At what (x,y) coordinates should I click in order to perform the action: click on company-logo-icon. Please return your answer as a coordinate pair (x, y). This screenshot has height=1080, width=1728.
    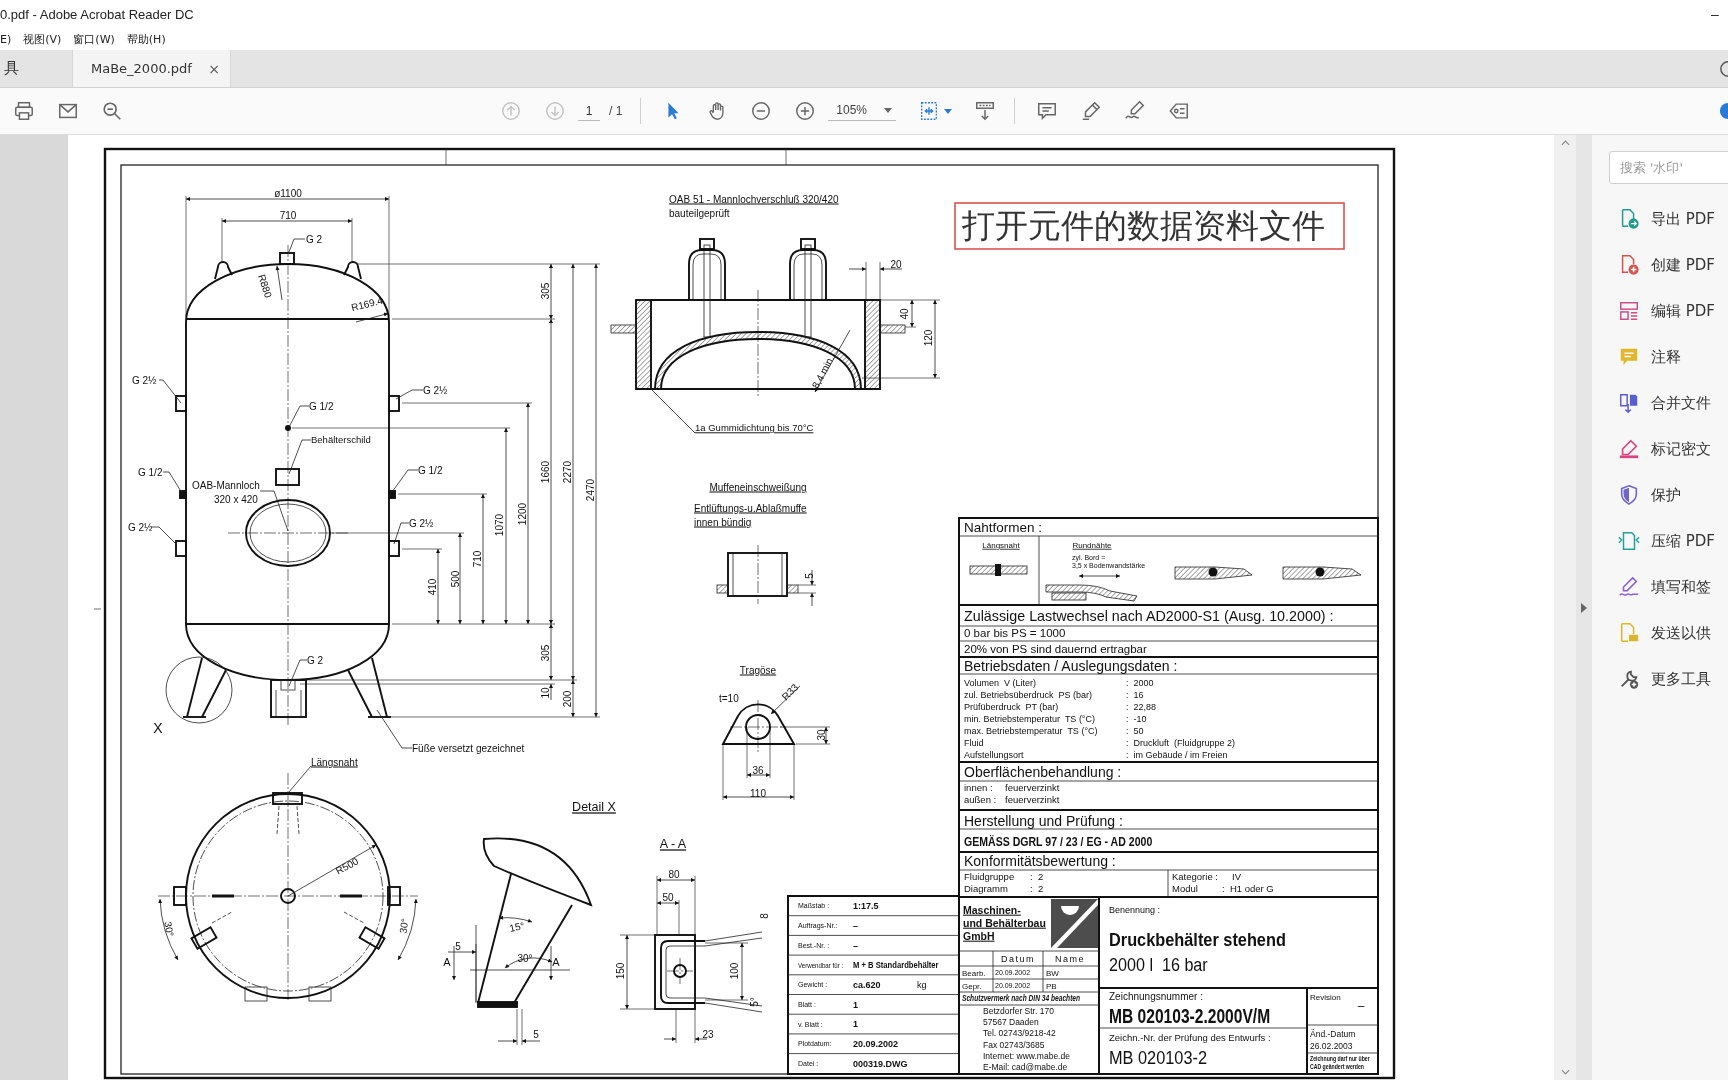
    Looking at the image, I should click on (1074, 923).